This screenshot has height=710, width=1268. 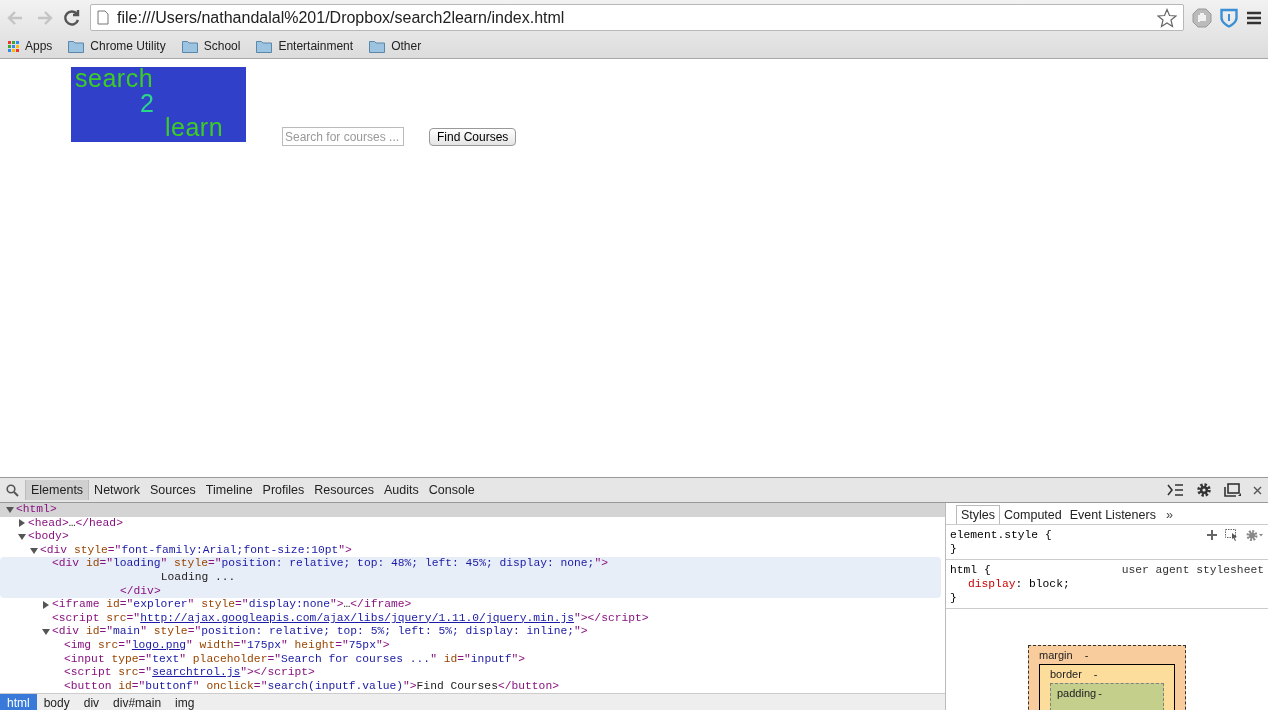 What do you see at coordinates (196, 672) in the screenshot?
I see `link: searchtrol.js` at bounding box center [196, 672].